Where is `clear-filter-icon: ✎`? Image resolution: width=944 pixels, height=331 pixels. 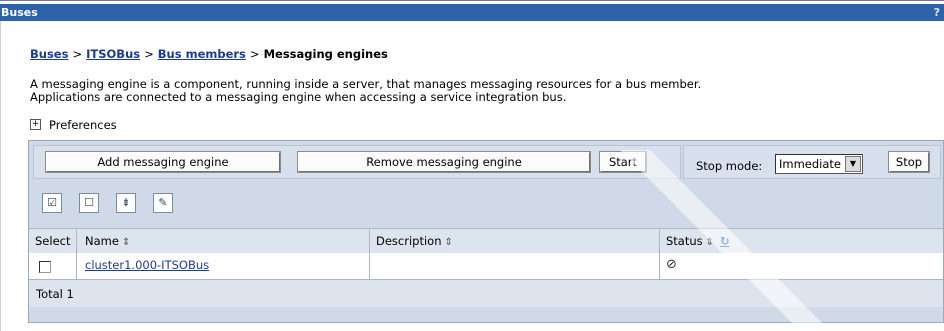 clear-filter-icon: ✎ is located at coordinates (163, 203).